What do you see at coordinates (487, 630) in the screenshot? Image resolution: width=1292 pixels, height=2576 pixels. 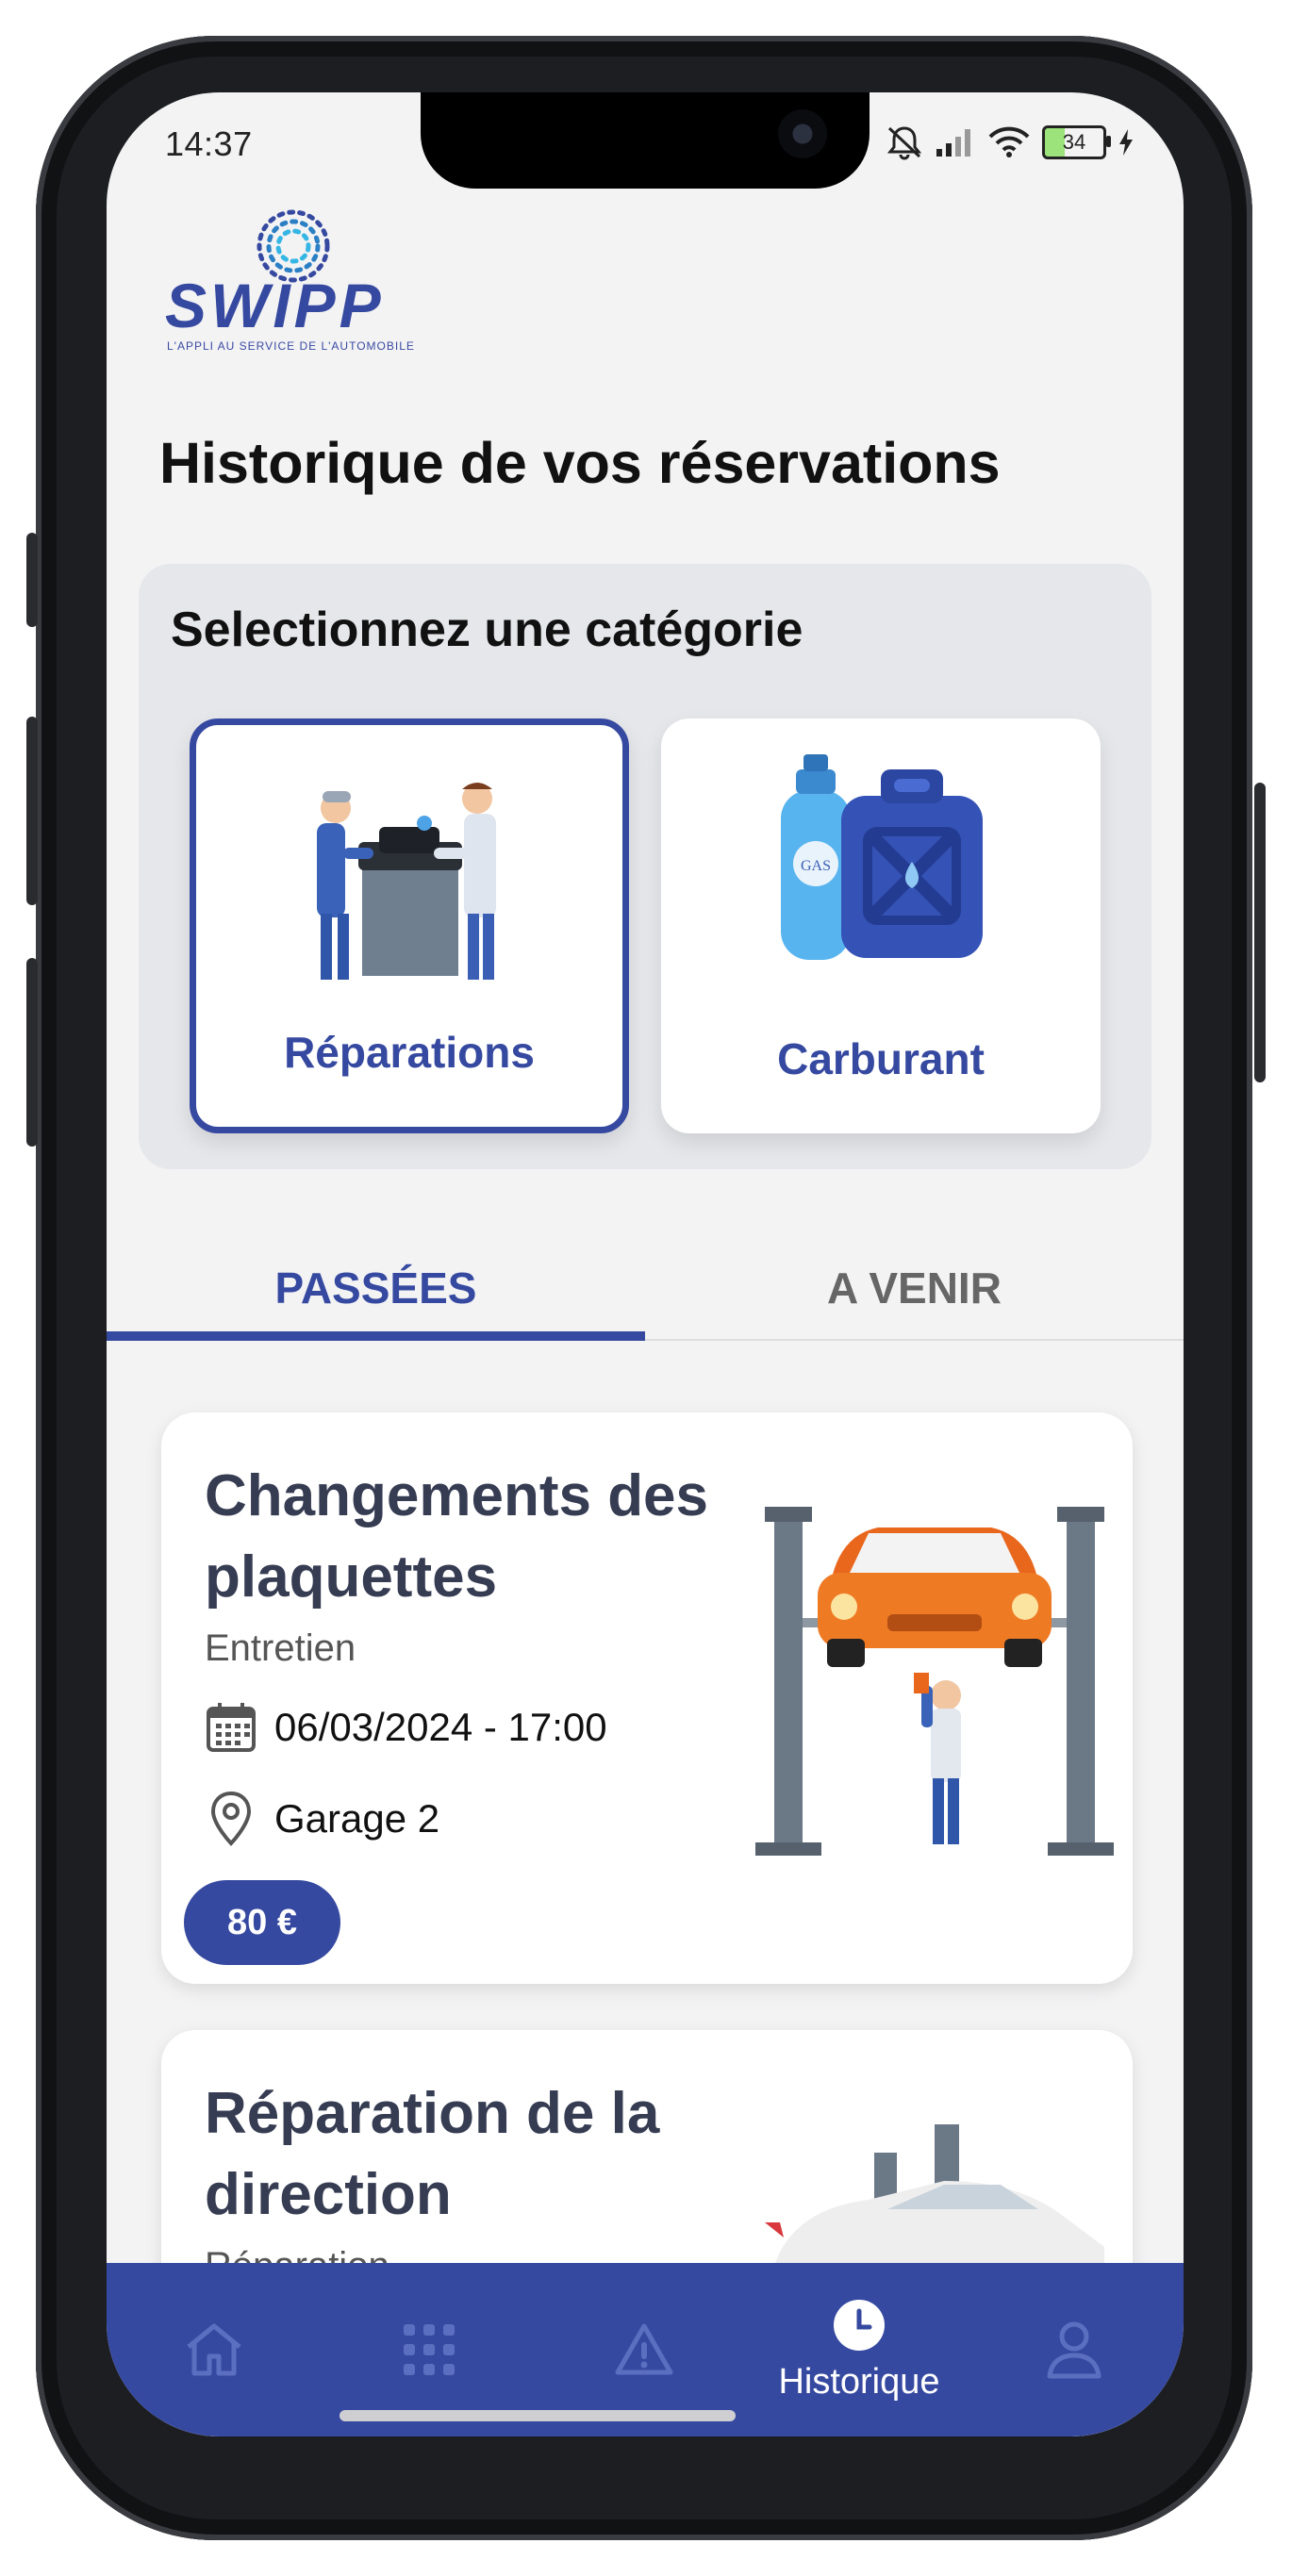 I see `category-heading: Selectionnez une catégorie` at bounding box center [487, 630].